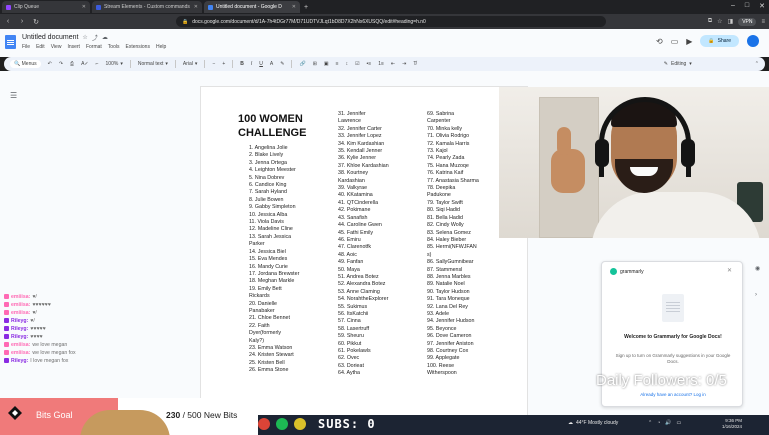 This screenshot has width=769, height=435. What do you see at coordinates (719, 41) in the screenshot?
I see `share-button: 🔒 Share` at bounding box center [719, 41].